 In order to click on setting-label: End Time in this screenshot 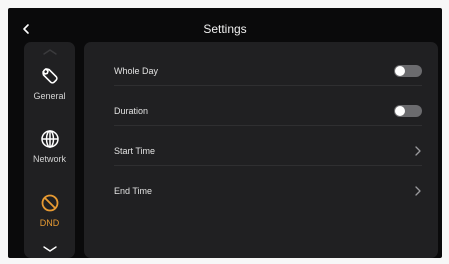, I will do `click(133, 191)`.